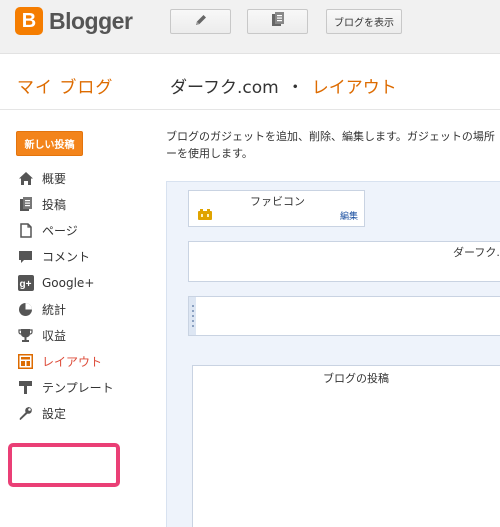  I want to click on cross-column-gadget, so click(344, 316).